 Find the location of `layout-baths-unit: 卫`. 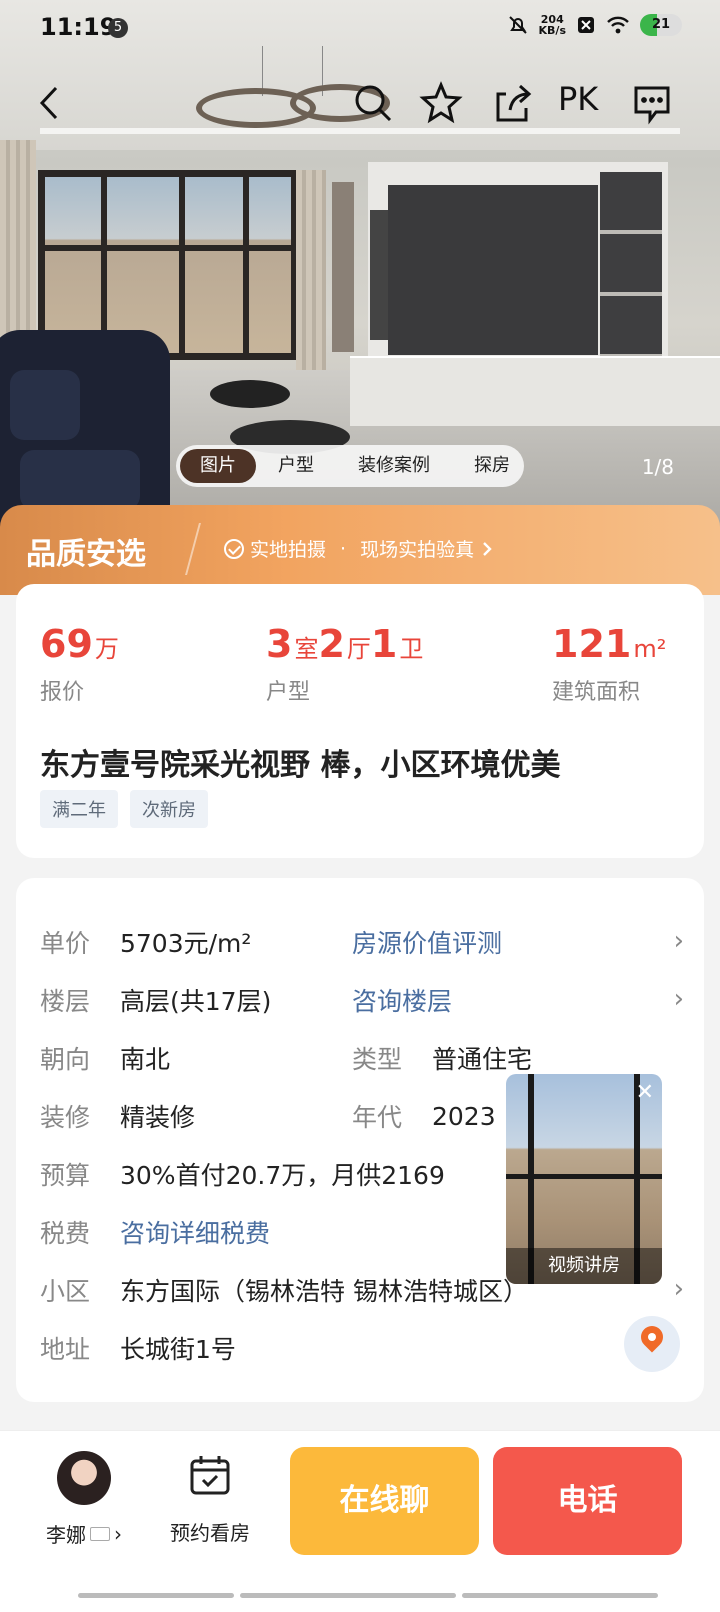

layout-baths-unit: 卫 is located at coordinates (411, 649).